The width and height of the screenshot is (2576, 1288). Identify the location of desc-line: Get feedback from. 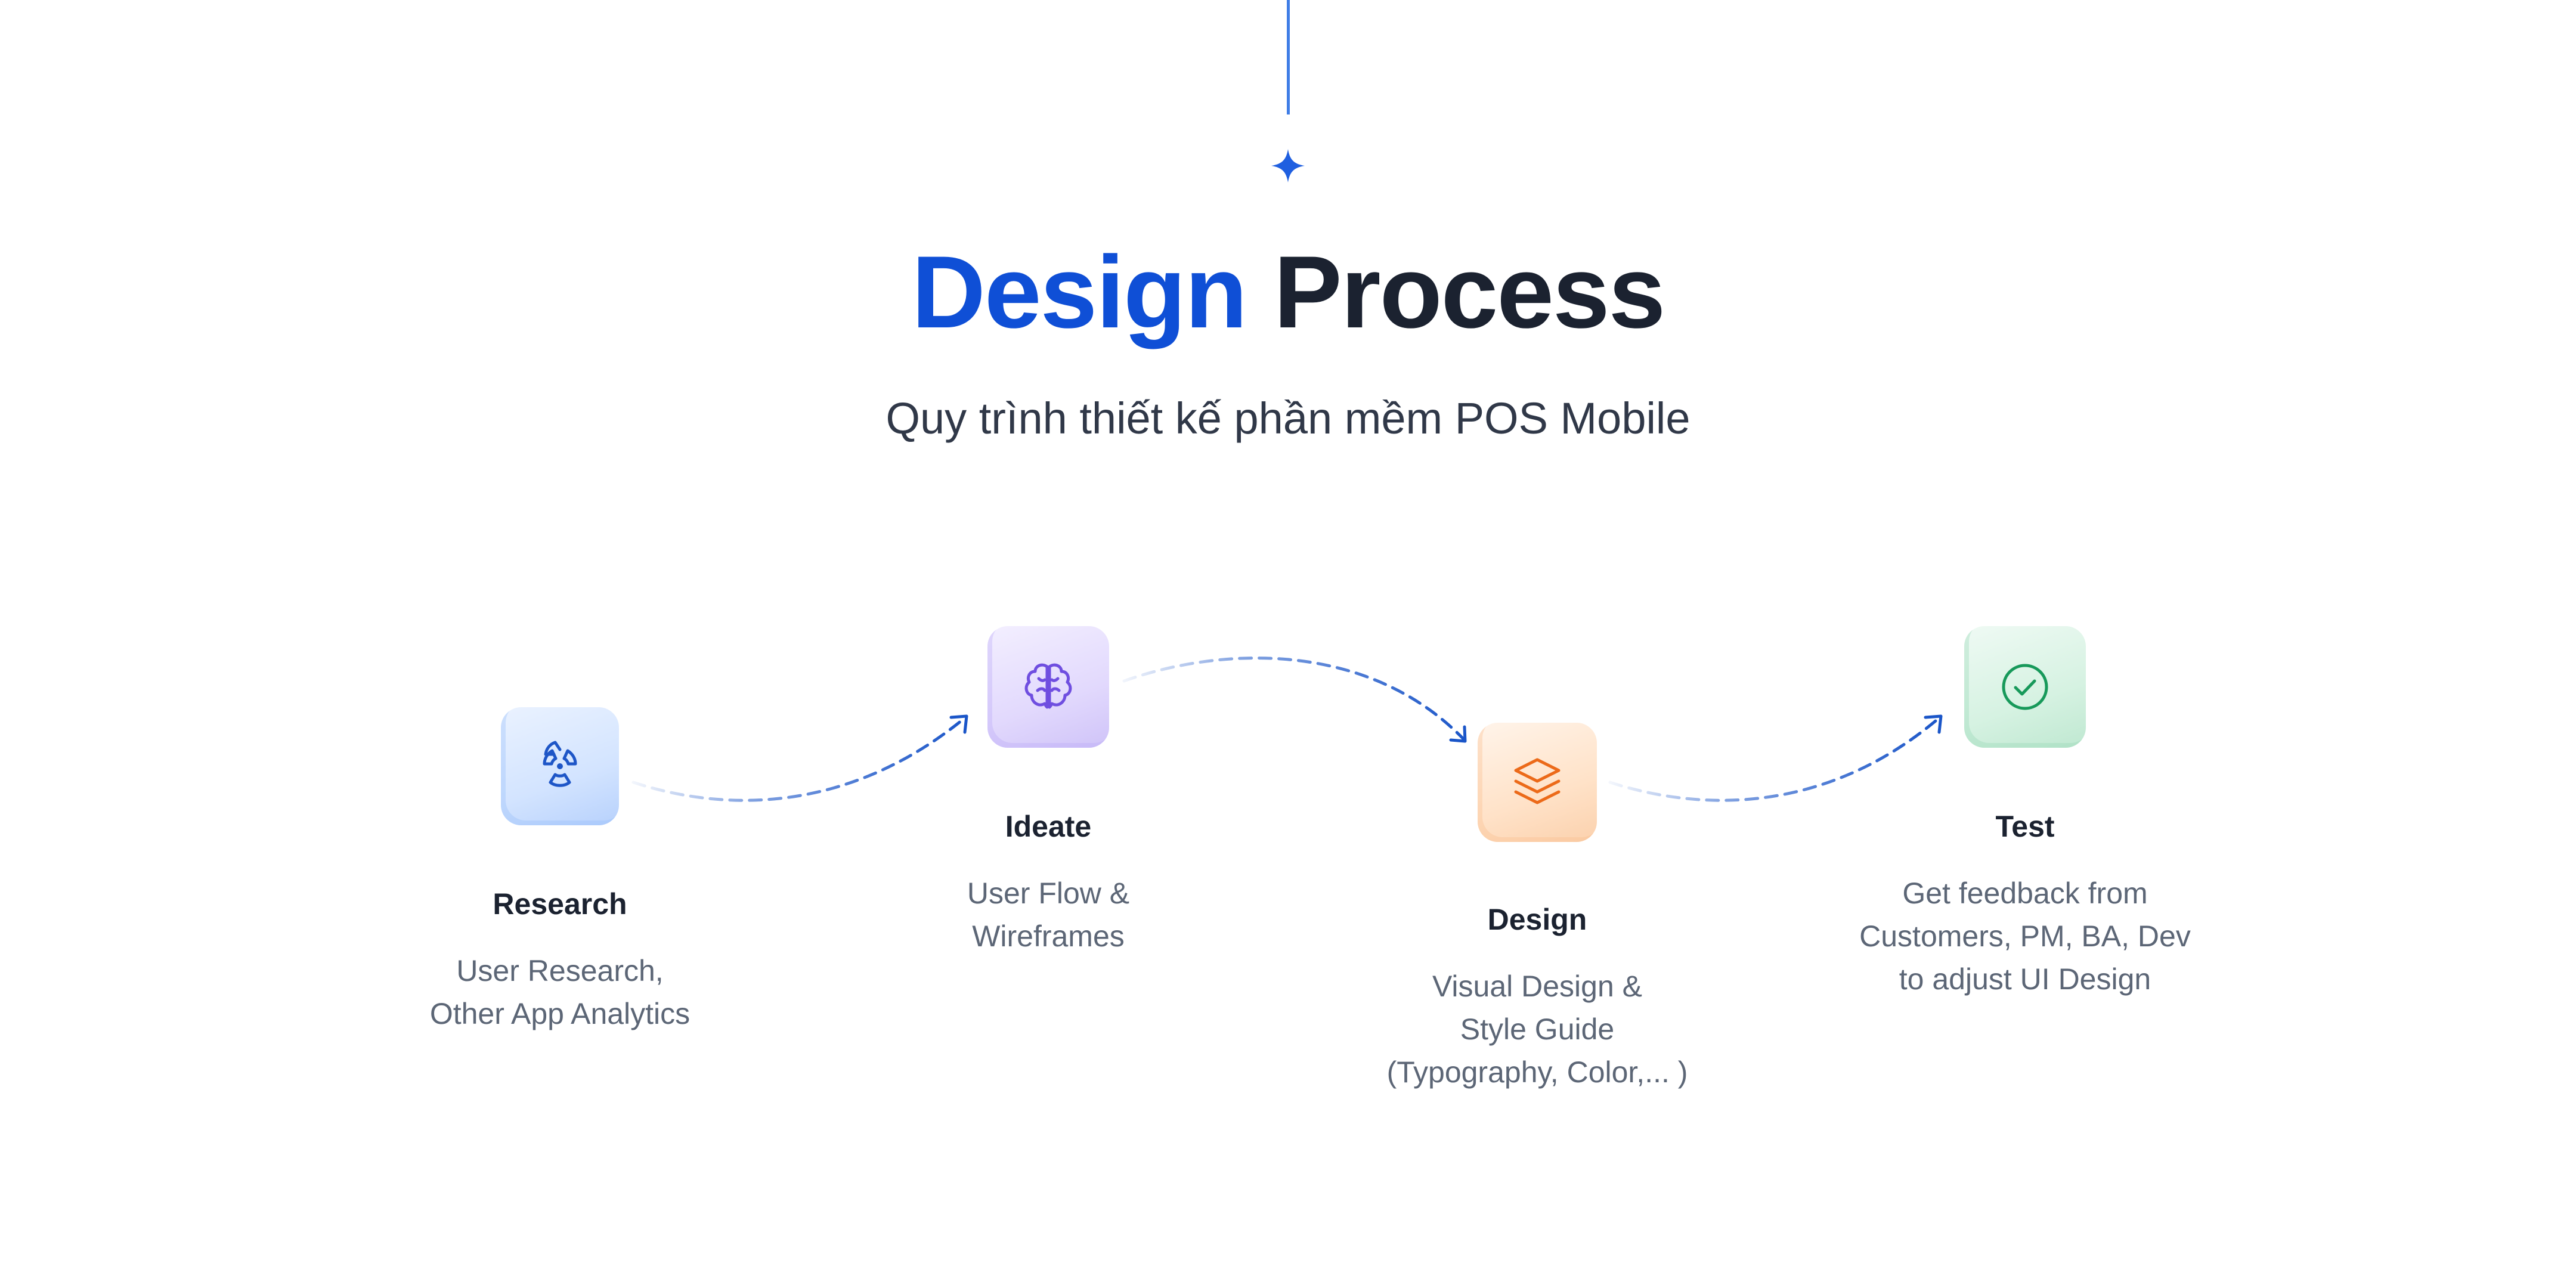
(2025, 893).